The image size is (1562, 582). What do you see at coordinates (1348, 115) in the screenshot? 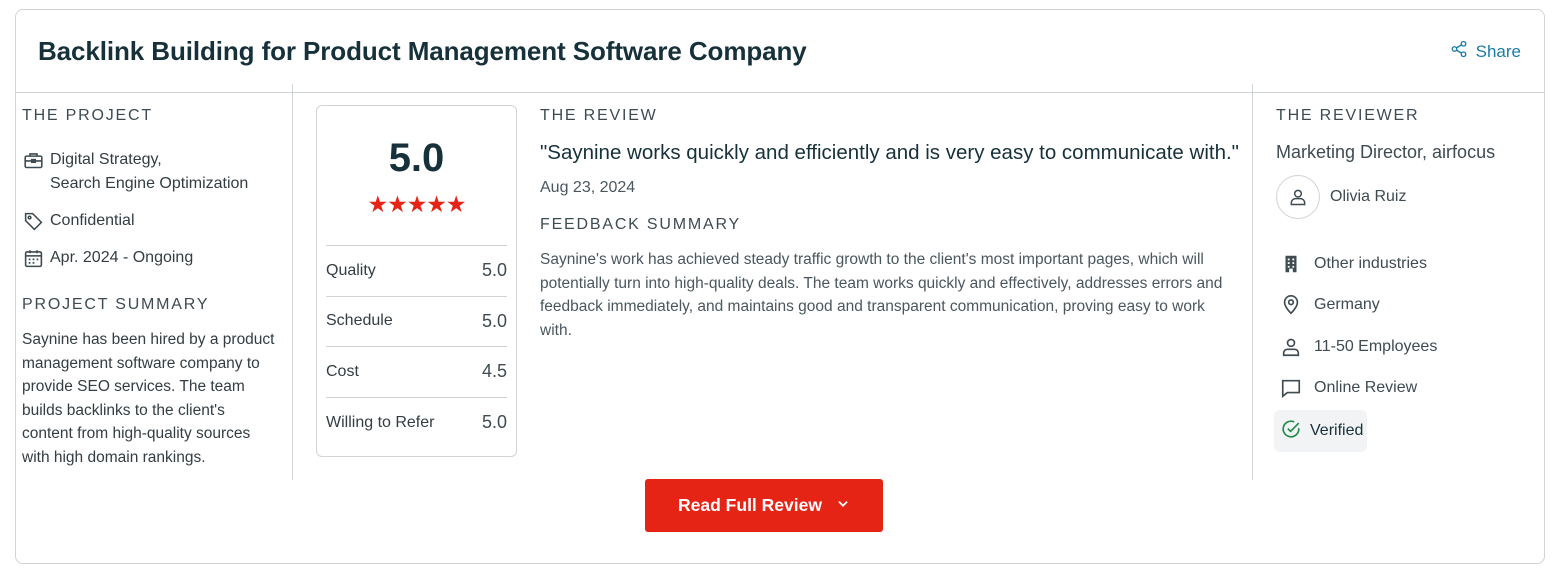
I see `reviewer-section-label: THE REVIEWER` at bounding box center [1348, 115].